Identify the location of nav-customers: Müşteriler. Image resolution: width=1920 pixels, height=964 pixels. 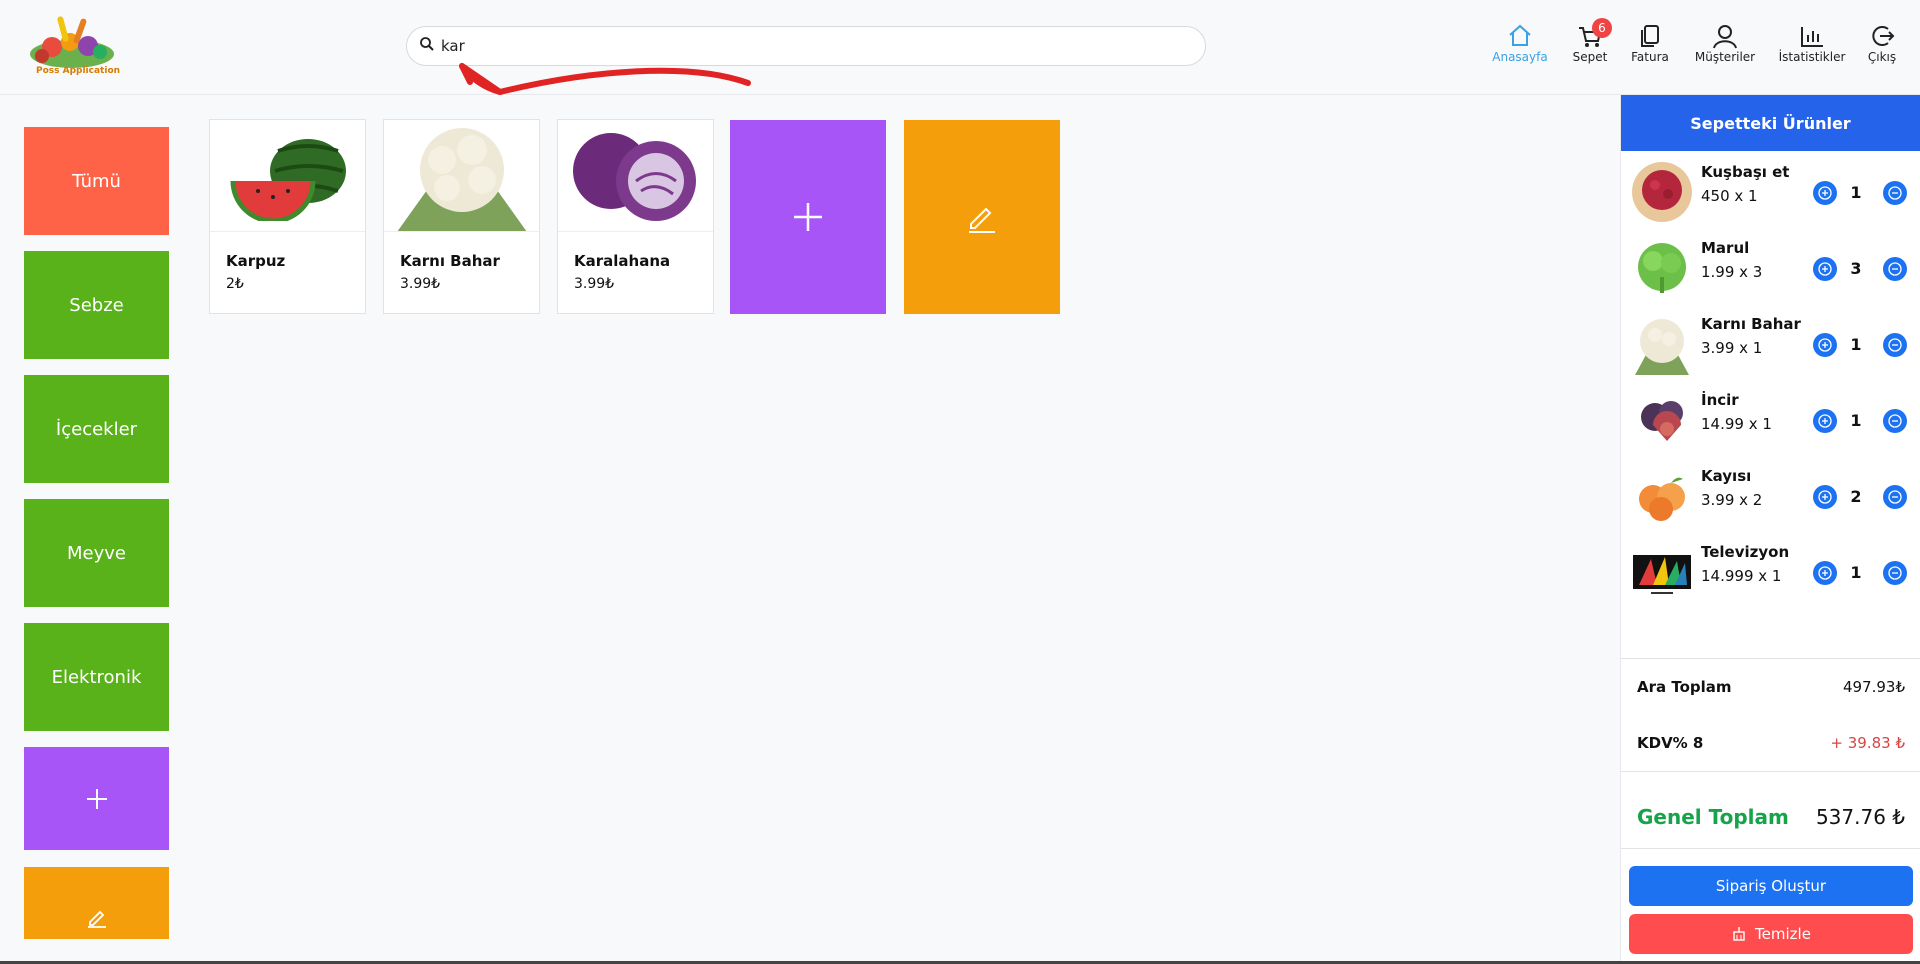
(1725, 47).